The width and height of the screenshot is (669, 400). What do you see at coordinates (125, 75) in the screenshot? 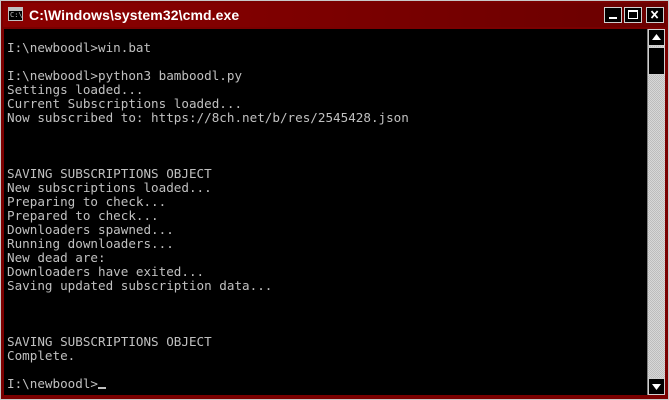
I see `console-line: I:\newboodl>python3 bamboodl.py` at bounding box center [125, 75].